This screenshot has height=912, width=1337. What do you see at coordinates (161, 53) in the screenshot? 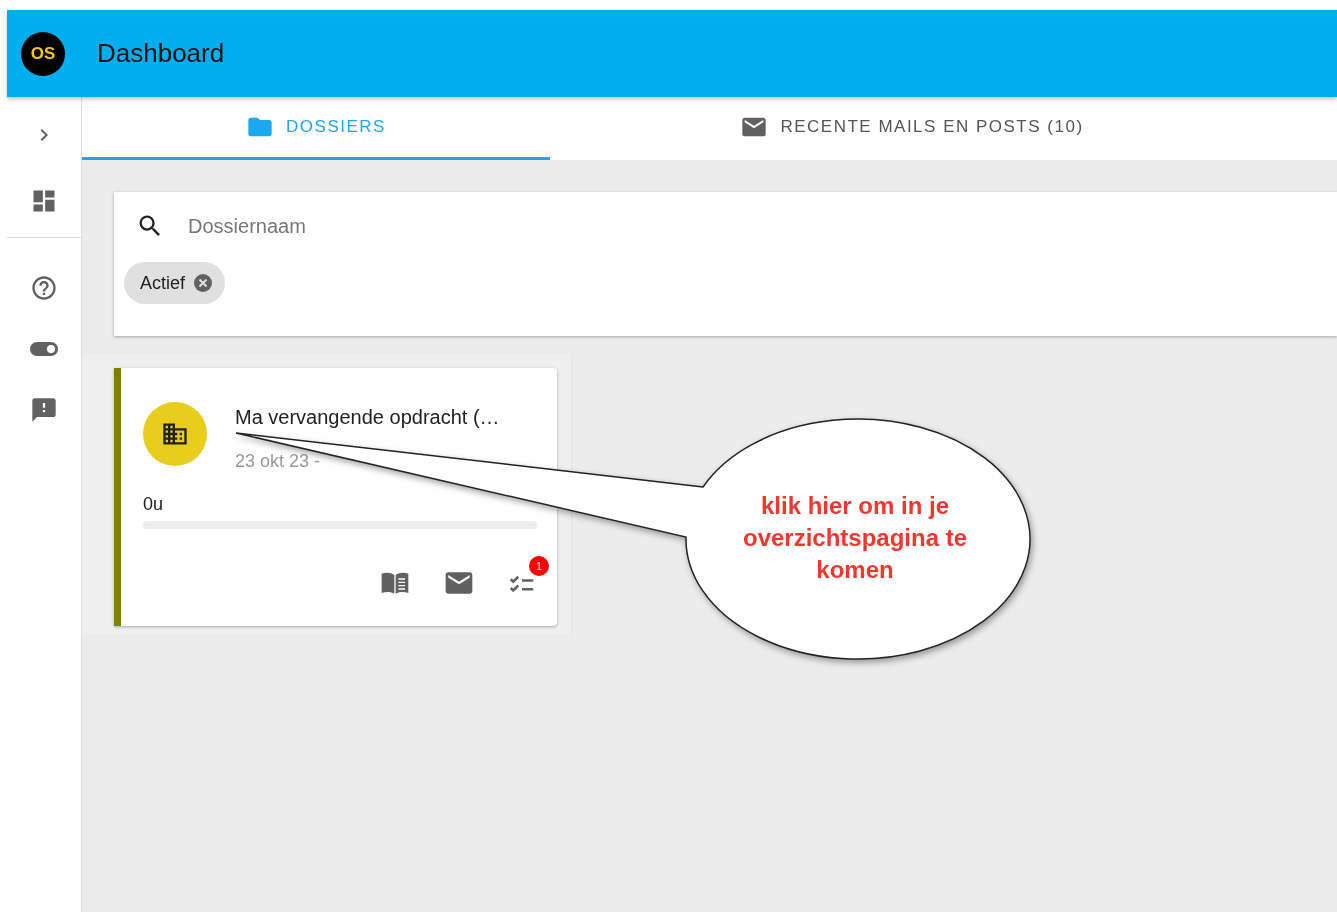
I see `page-title: Dashboard` at bounding box center [161, 53].